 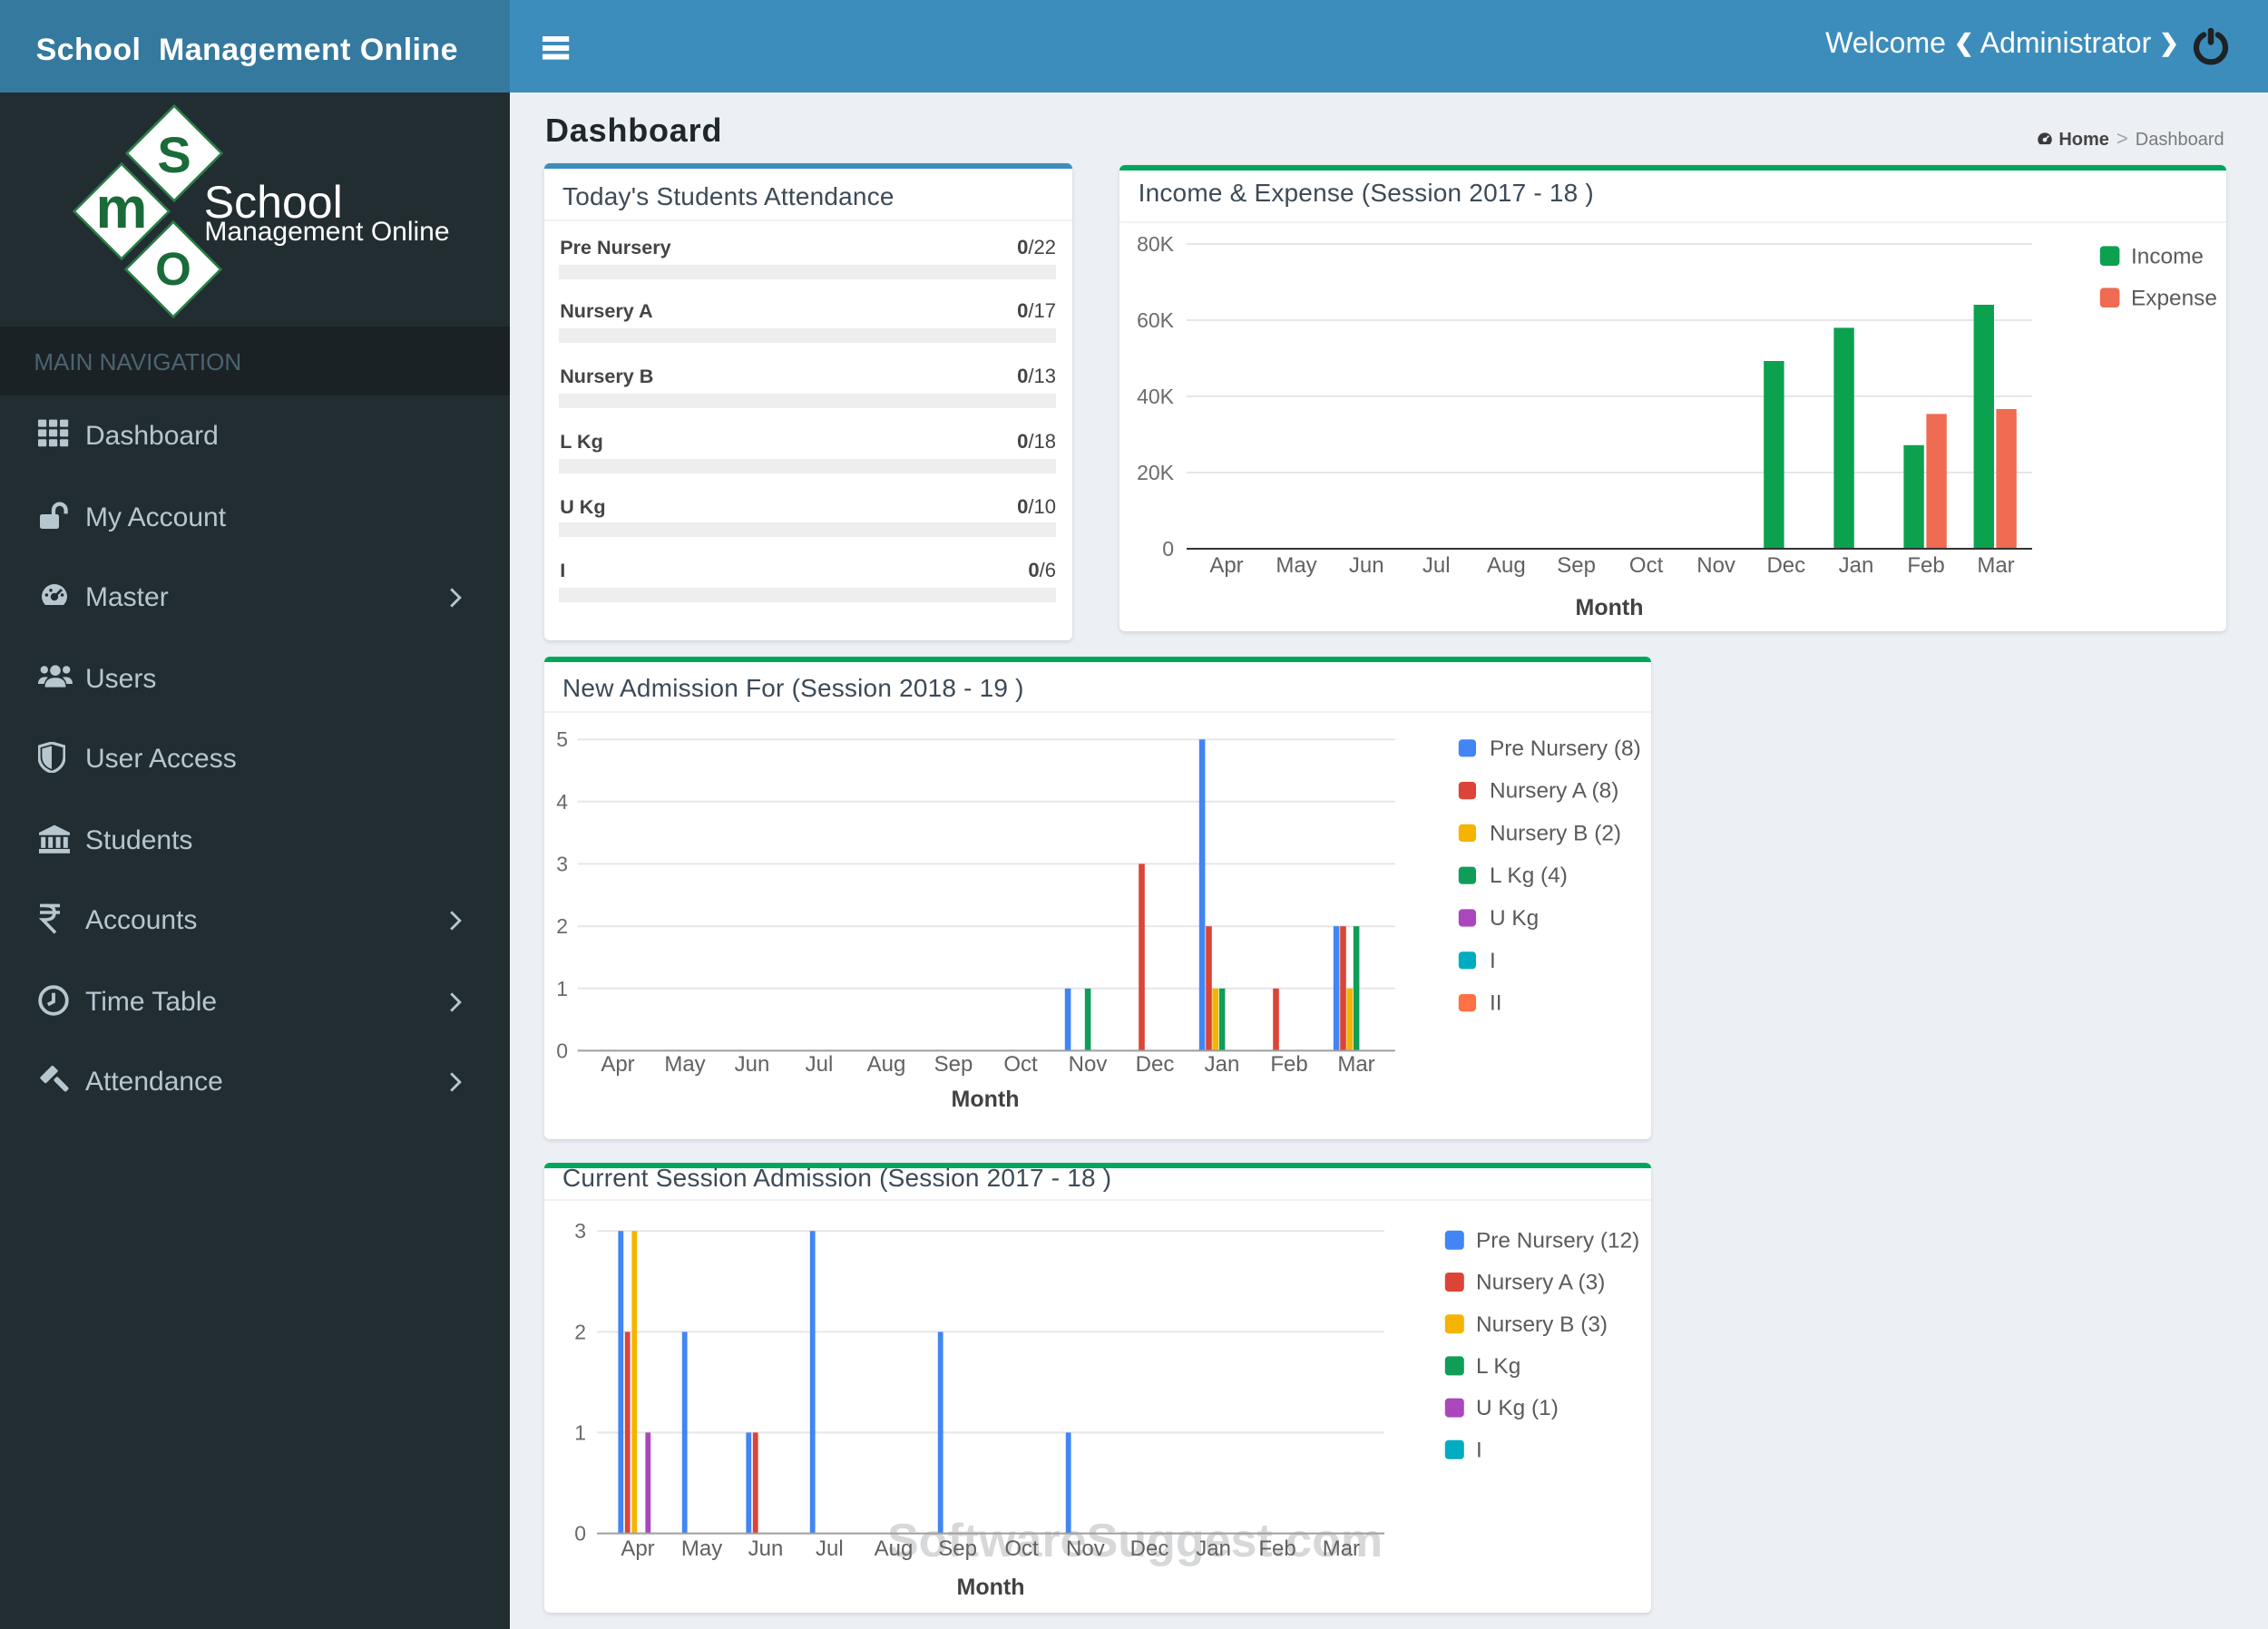 I want to click on svg-text: S, so click(x=174, y=154).